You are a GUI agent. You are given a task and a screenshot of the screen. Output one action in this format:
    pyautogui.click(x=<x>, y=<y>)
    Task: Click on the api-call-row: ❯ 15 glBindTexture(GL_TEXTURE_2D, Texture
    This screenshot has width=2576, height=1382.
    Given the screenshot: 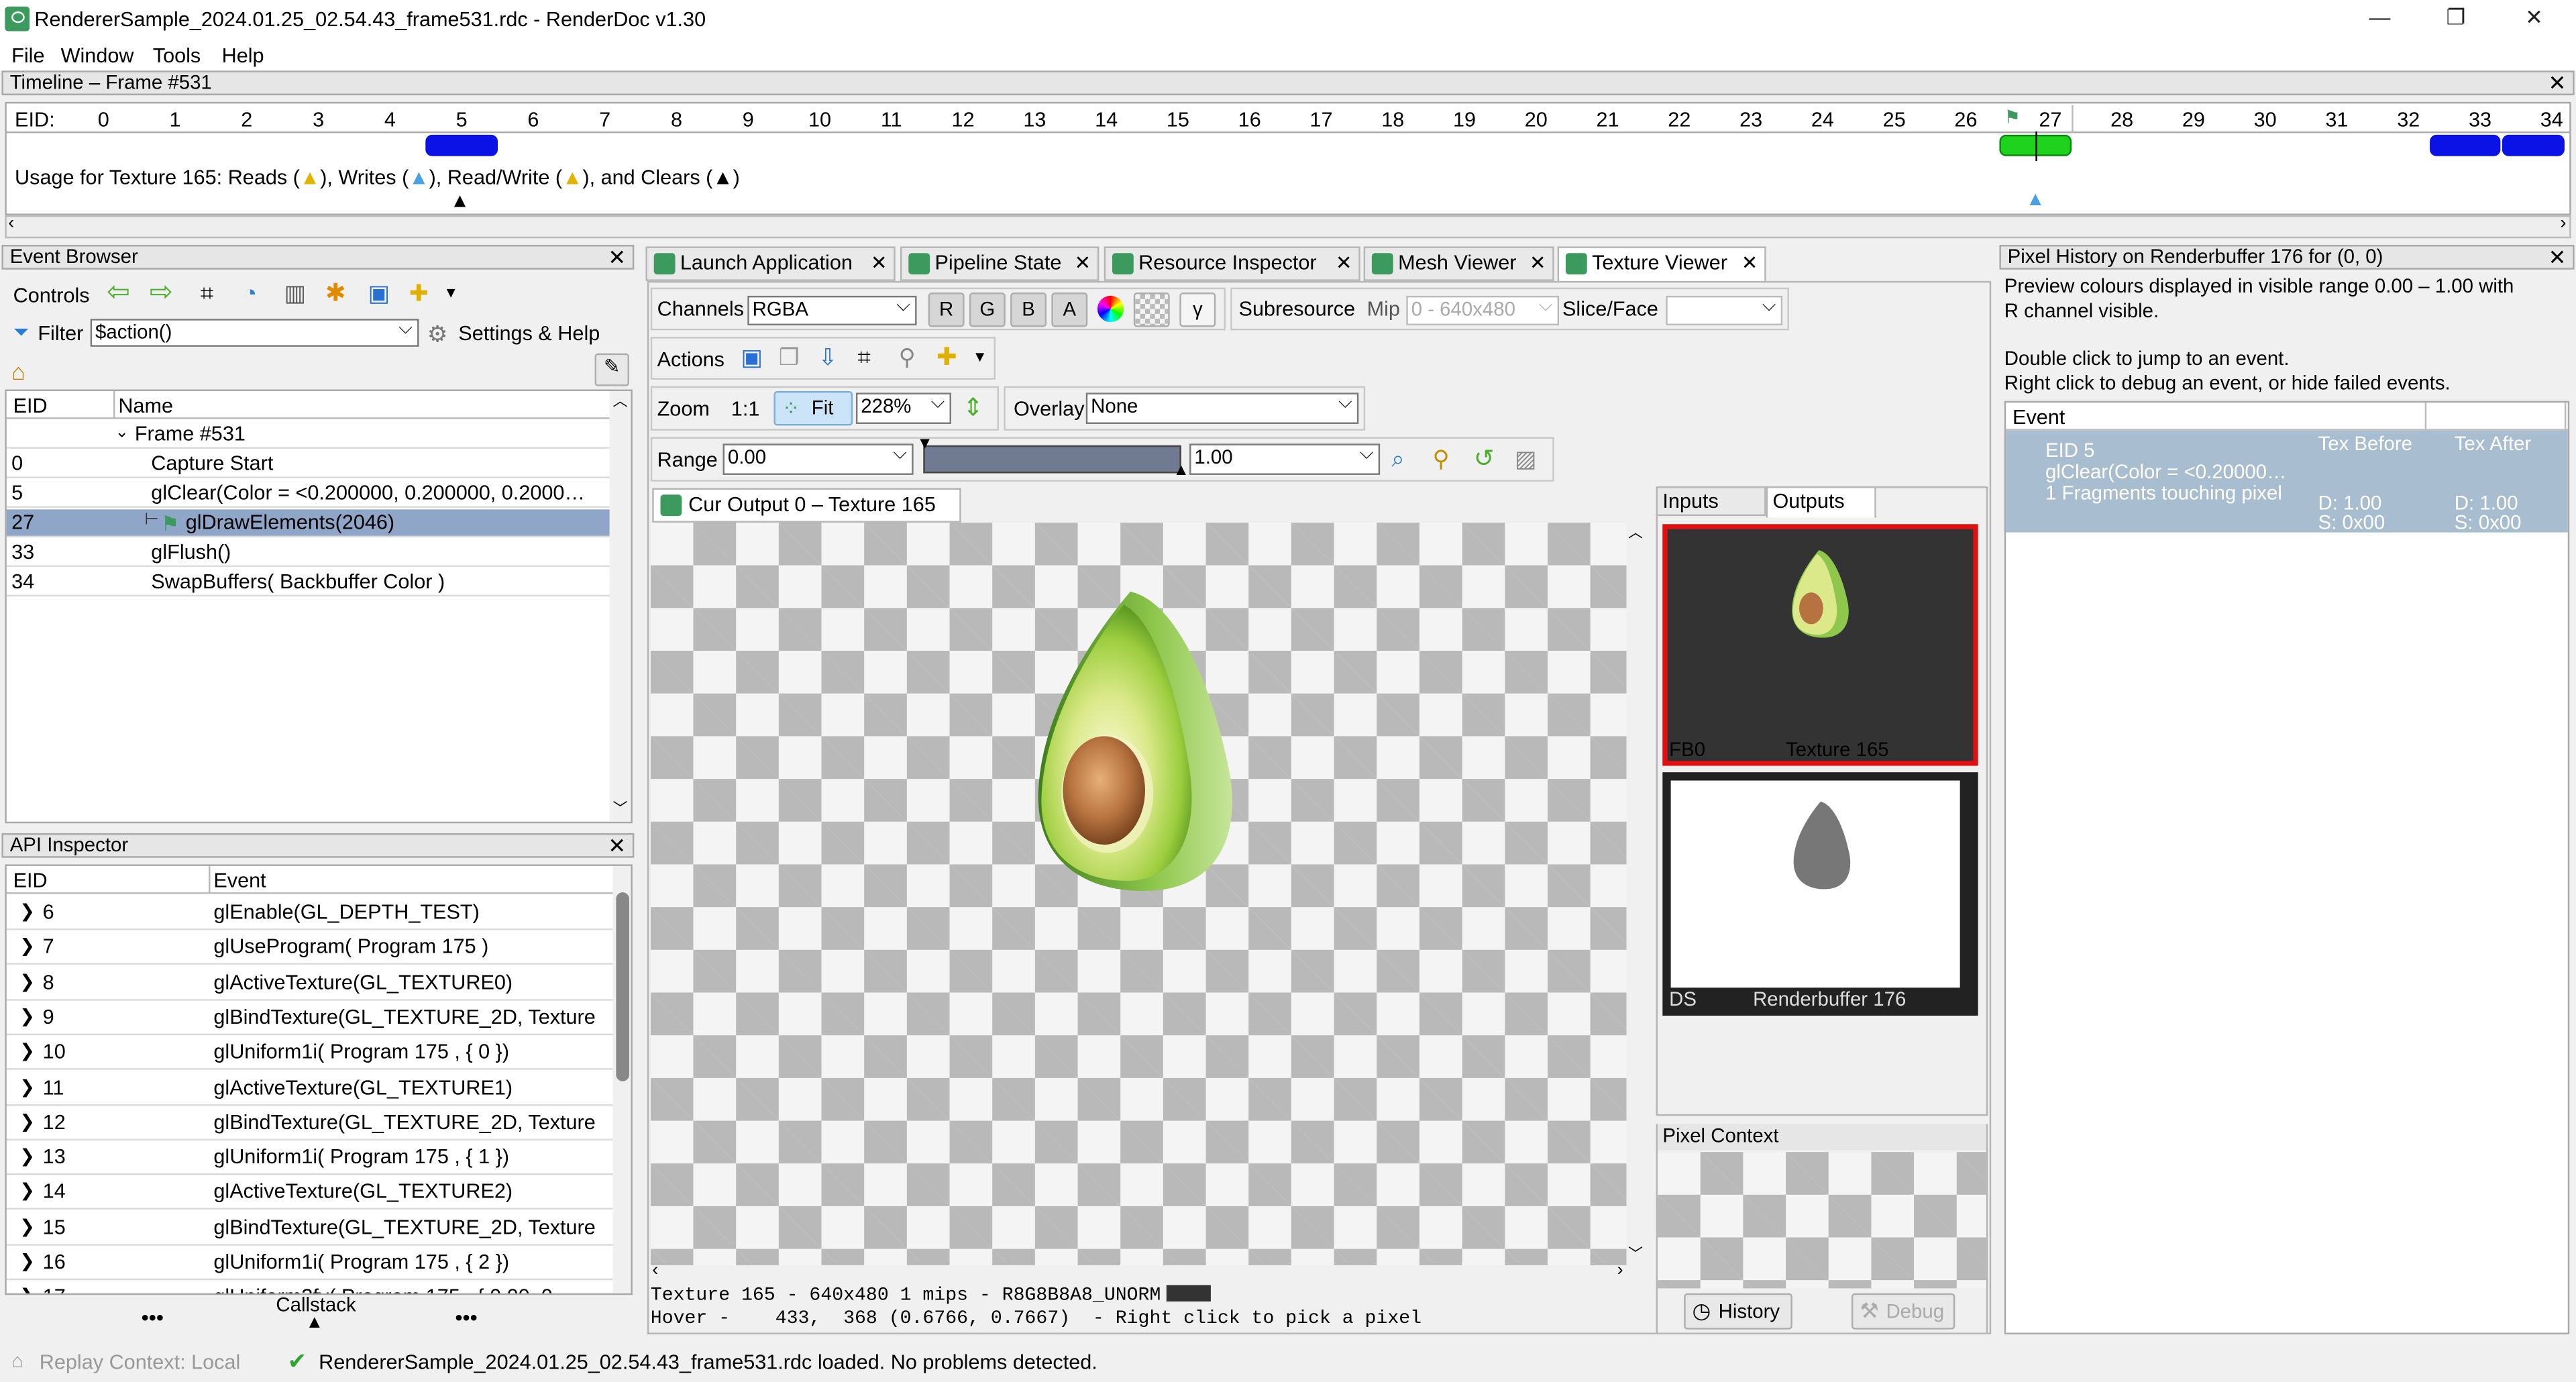 What is the action you would take?
    pyautogui.click(x=310, y=1228)
    